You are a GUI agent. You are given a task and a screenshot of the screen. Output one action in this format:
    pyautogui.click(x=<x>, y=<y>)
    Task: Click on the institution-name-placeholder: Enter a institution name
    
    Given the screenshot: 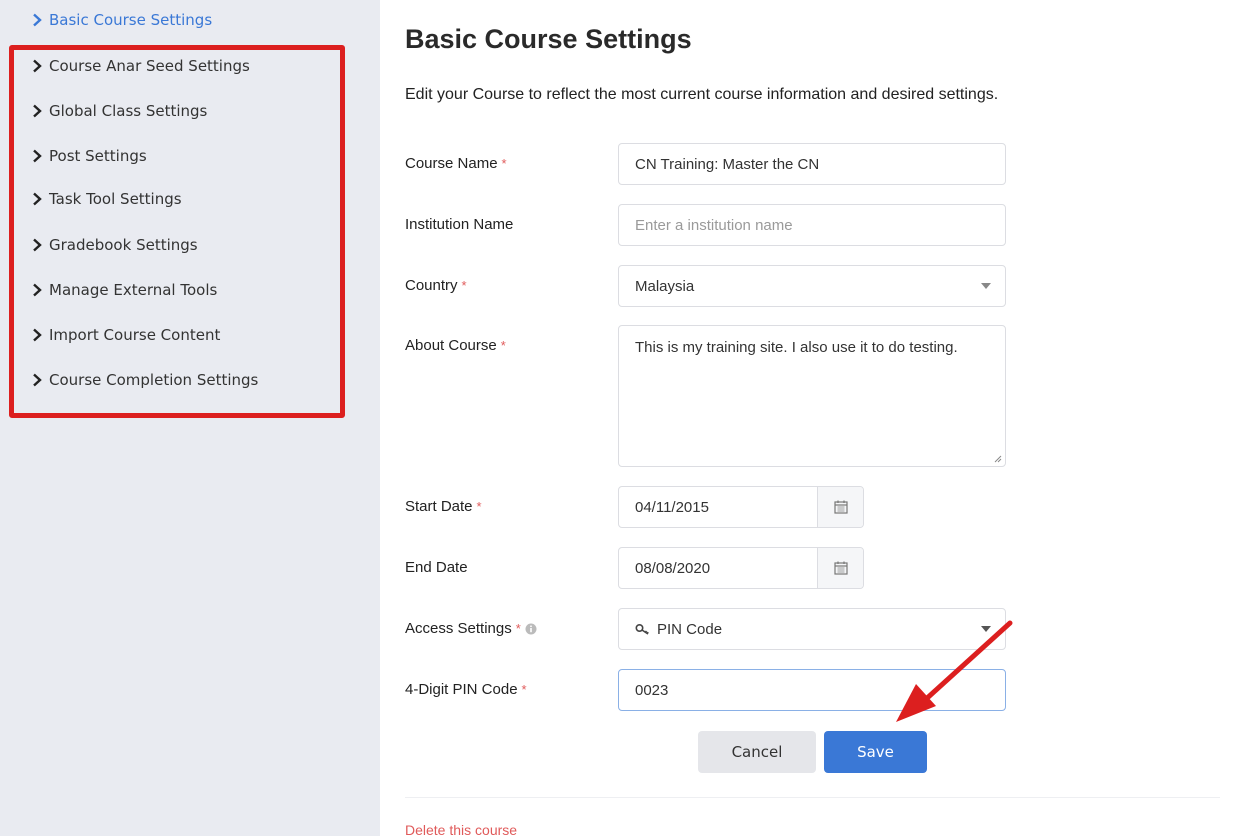 What is the action you would take?
    pyautogui.click(x=714, y=225)
    